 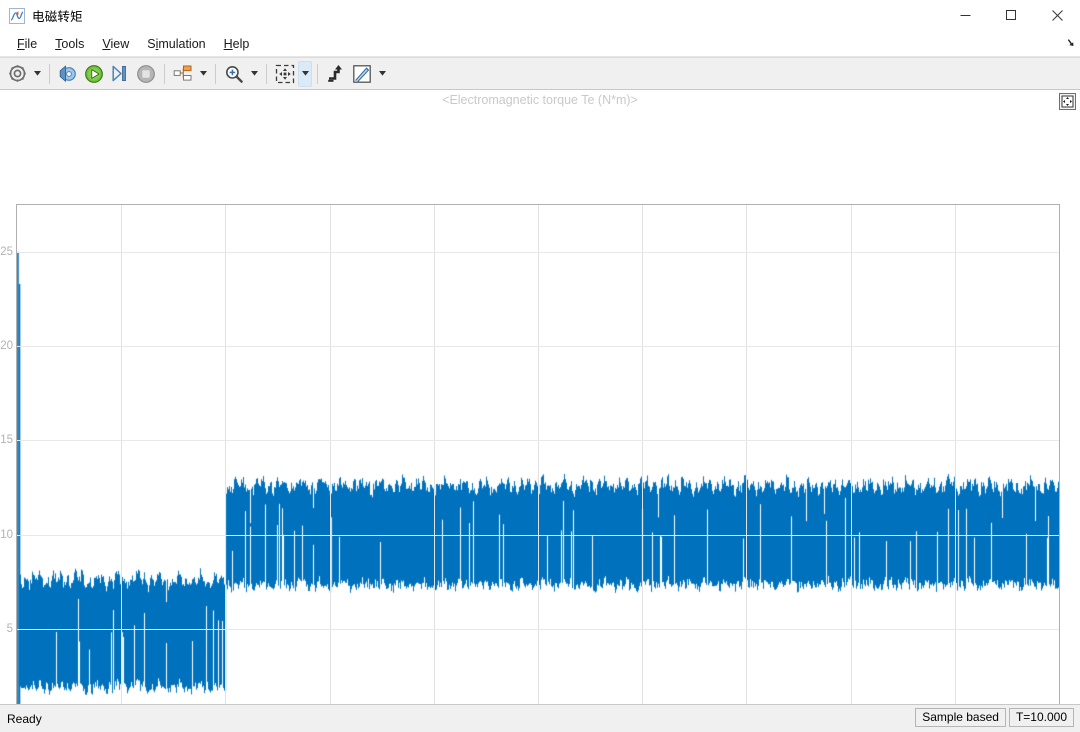 I want to click on toolbar-expand-arrow-icon, so click(x=1067, y=43).